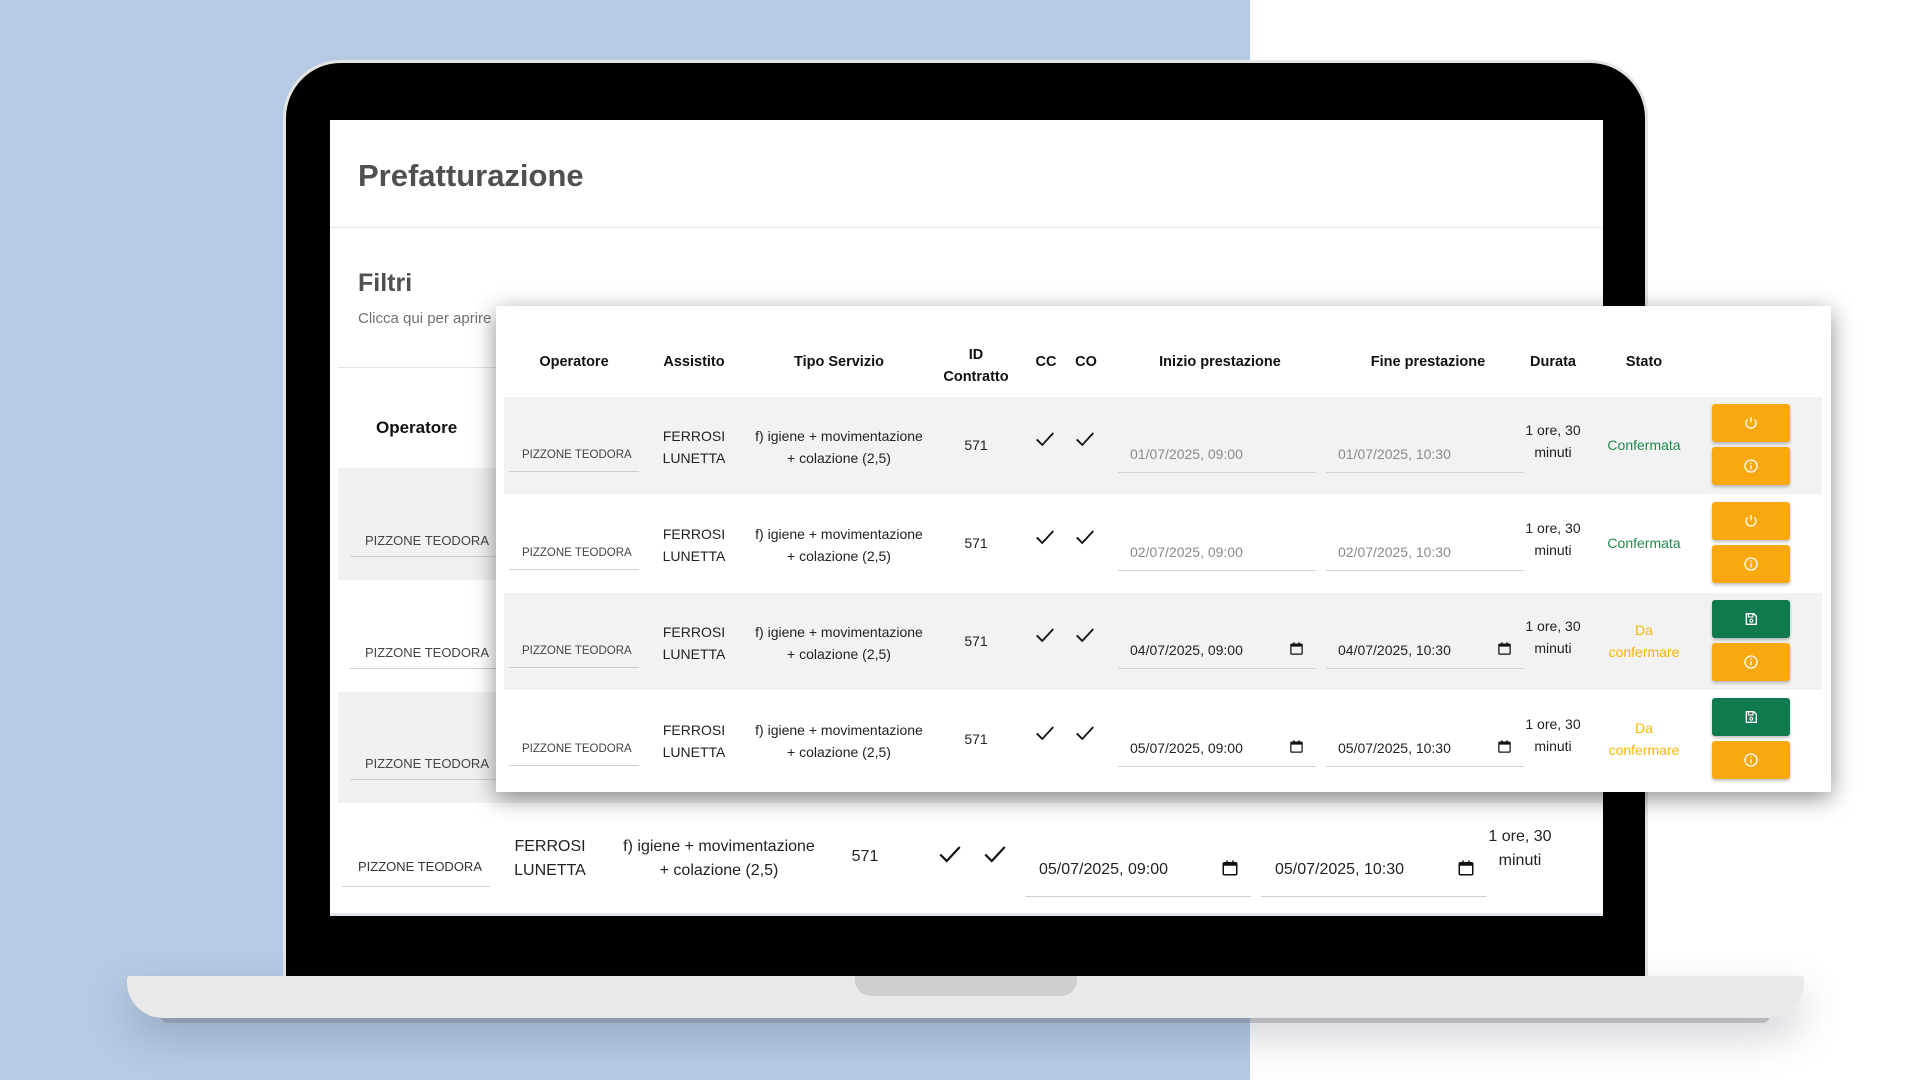 This screenshot has width=1920, height=1080. Describe the element at coordinates (1217, 654) in the screenshot. I see `inizio-date-input: 04/07/2025, 09:00` at that location.